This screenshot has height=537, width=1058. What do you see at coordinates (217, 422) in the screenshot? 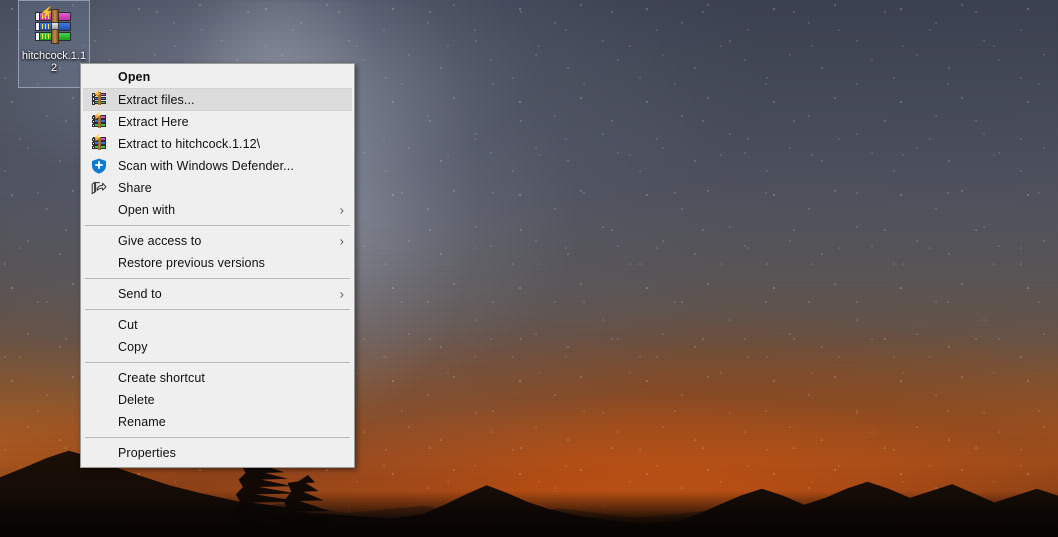
I see `menu-item-rename: Rename` at bounding box center [217, 422].